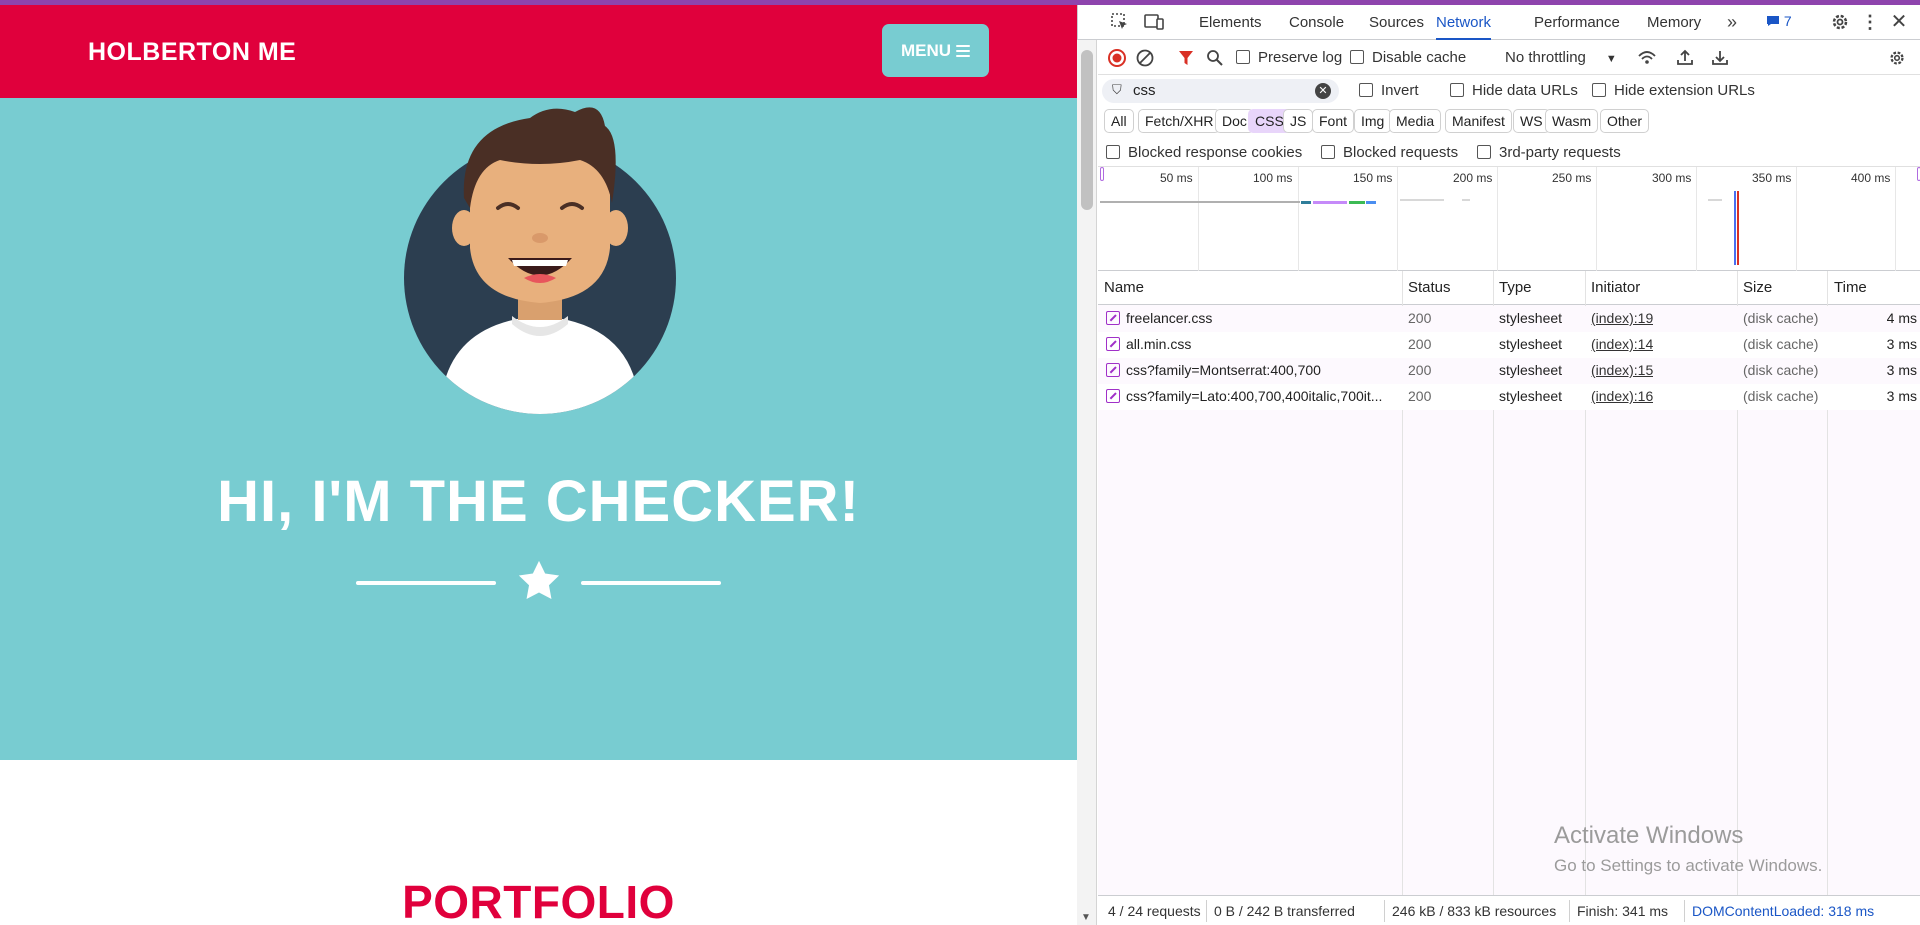 The height and width of the screenshot is (925, 1920). I want to click on timeline-tick: 50 ms, so click(1176, 178).